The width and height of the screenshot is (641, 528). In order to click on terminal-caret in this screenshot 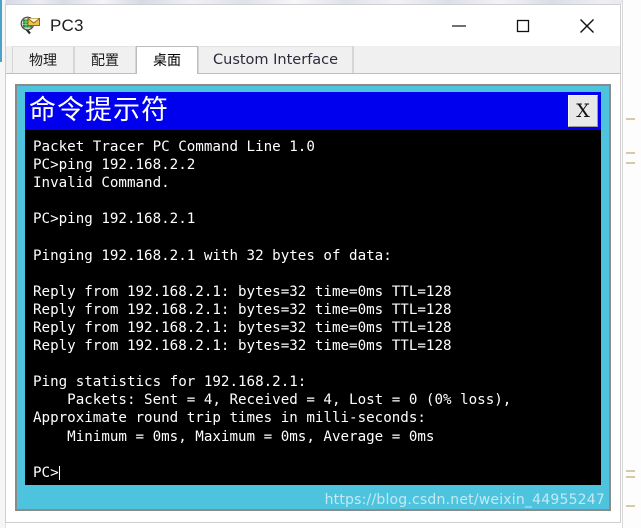, I will do `click(59, 472)`.